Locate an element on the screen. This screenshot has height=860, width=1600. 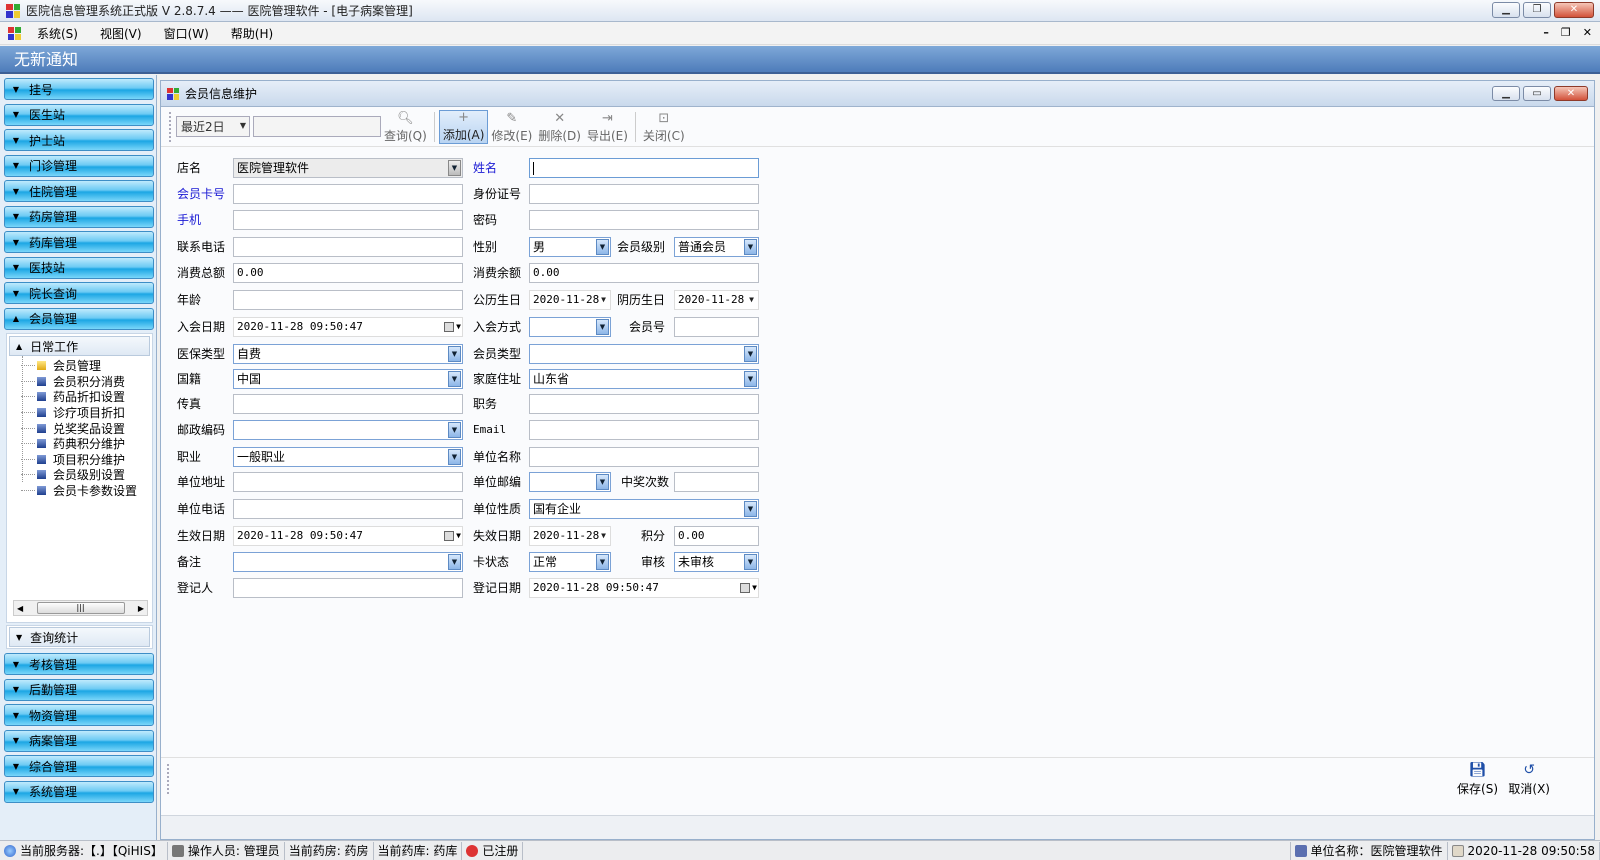
prize-count-input is located at coordinates (716, 482).